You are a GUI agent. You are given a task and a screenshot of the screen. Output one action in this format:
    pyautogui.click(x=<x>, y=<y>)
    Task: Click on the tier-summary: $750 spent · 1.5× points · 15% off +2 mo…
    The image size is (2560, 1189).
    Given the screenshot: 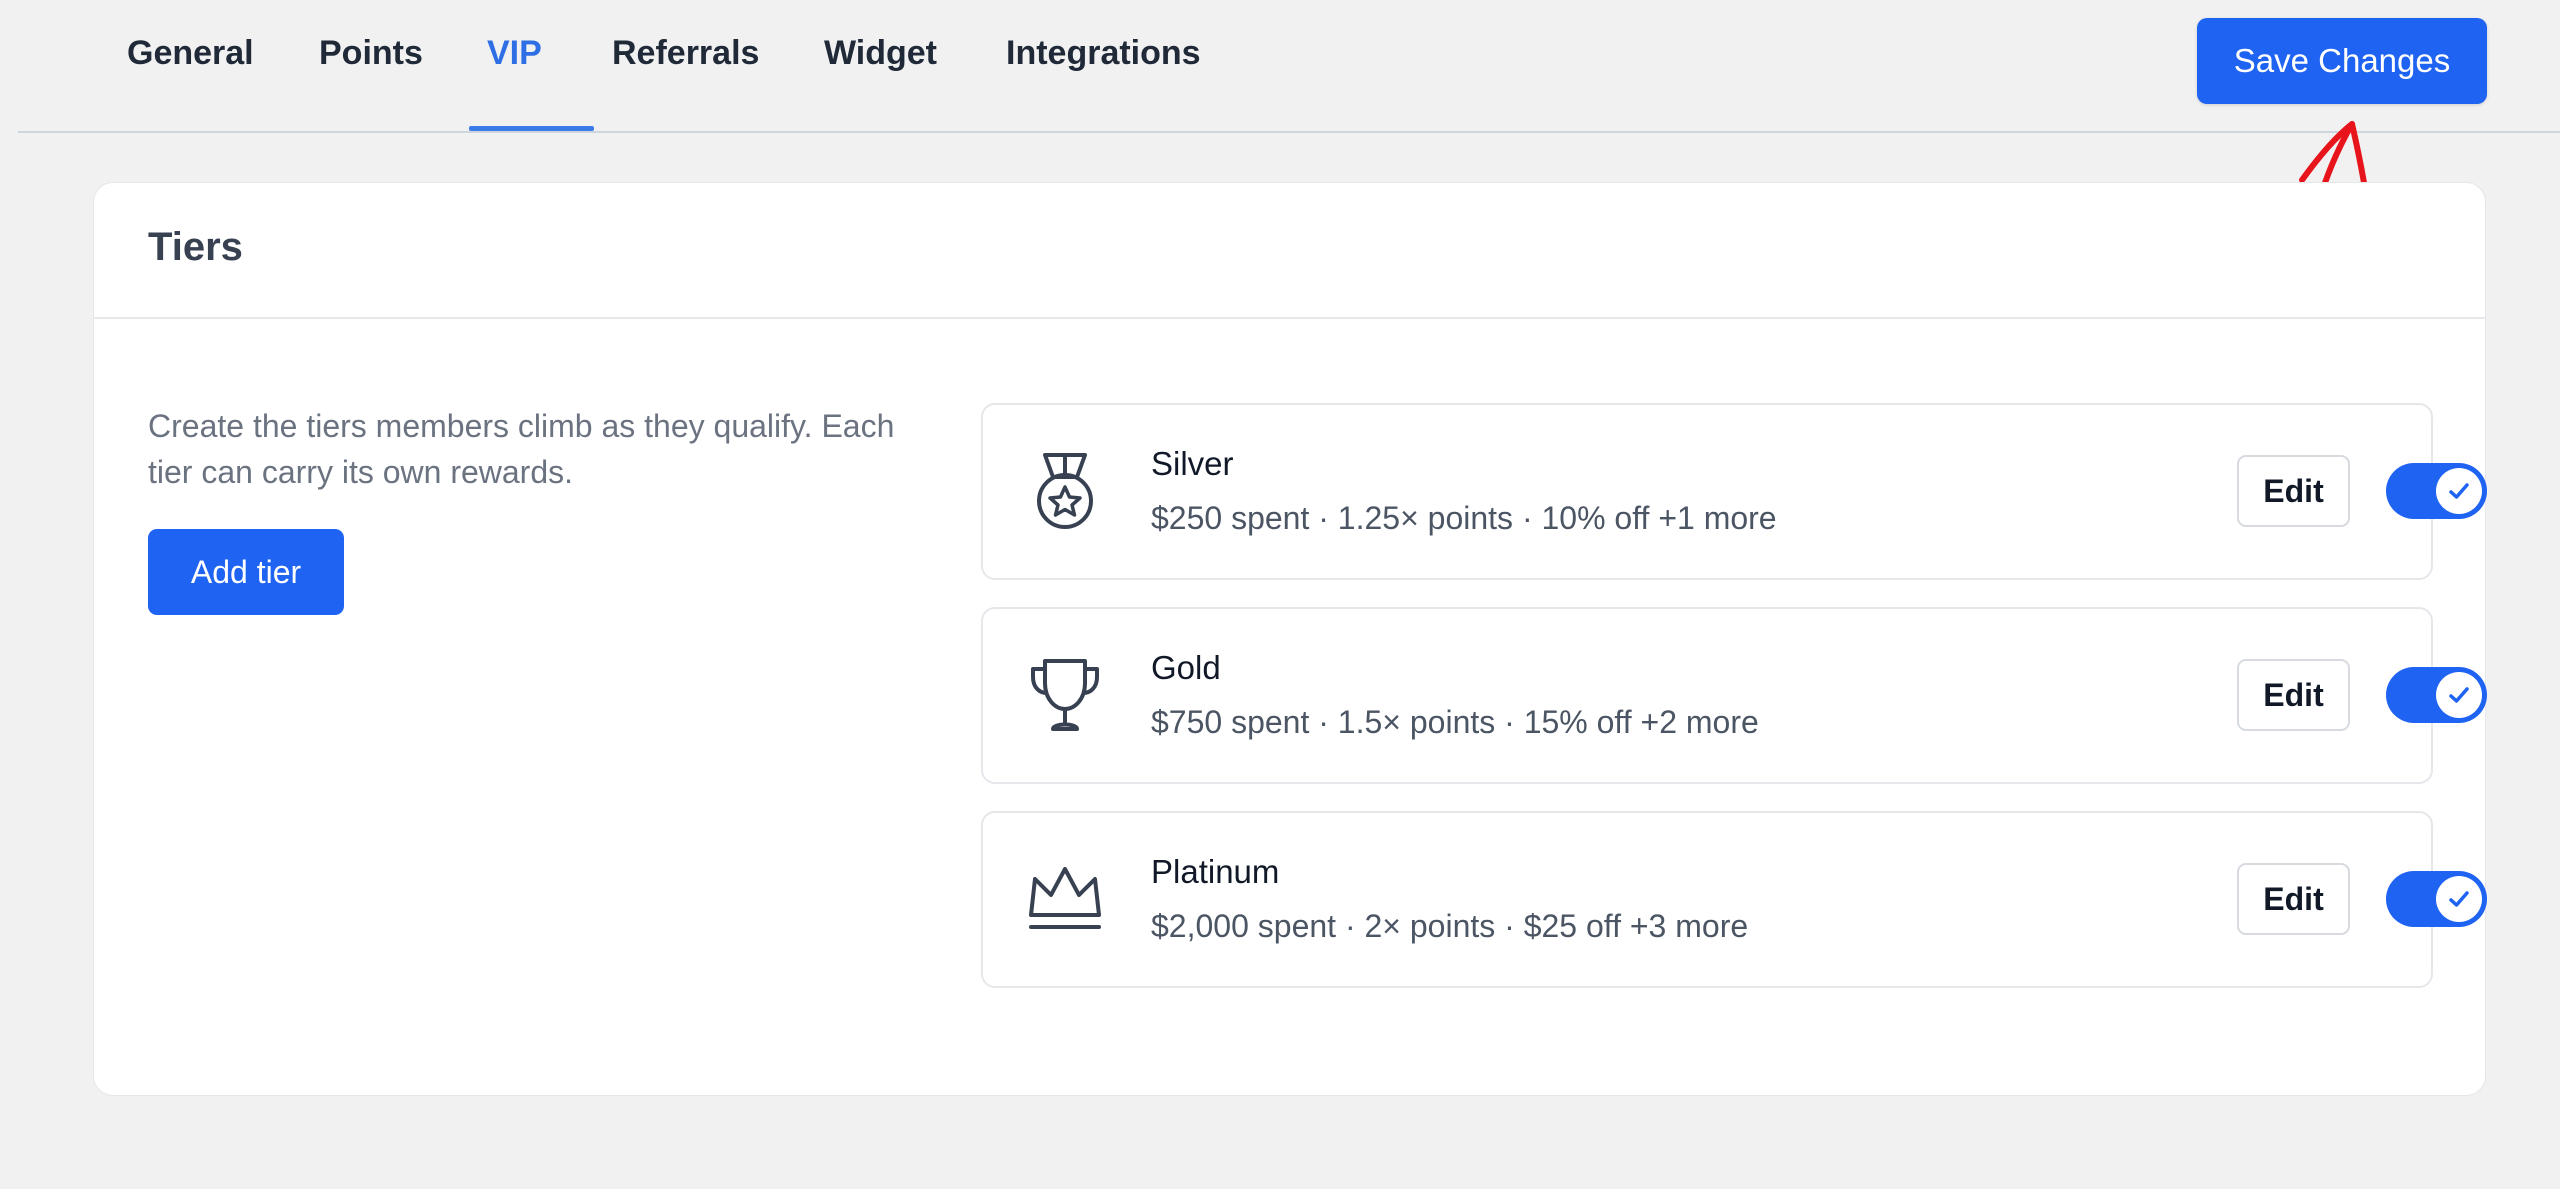 What is the action you would take?
    pyautogui.click(x=1455, y=722)
    